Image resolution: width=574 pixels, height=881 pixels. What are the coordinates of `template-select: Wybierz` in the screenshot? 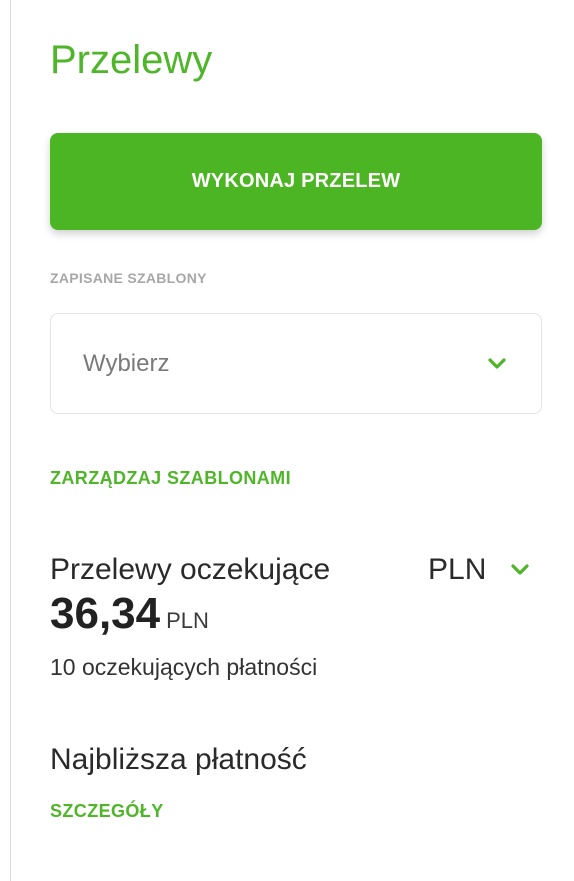 It's located at (296, 363).